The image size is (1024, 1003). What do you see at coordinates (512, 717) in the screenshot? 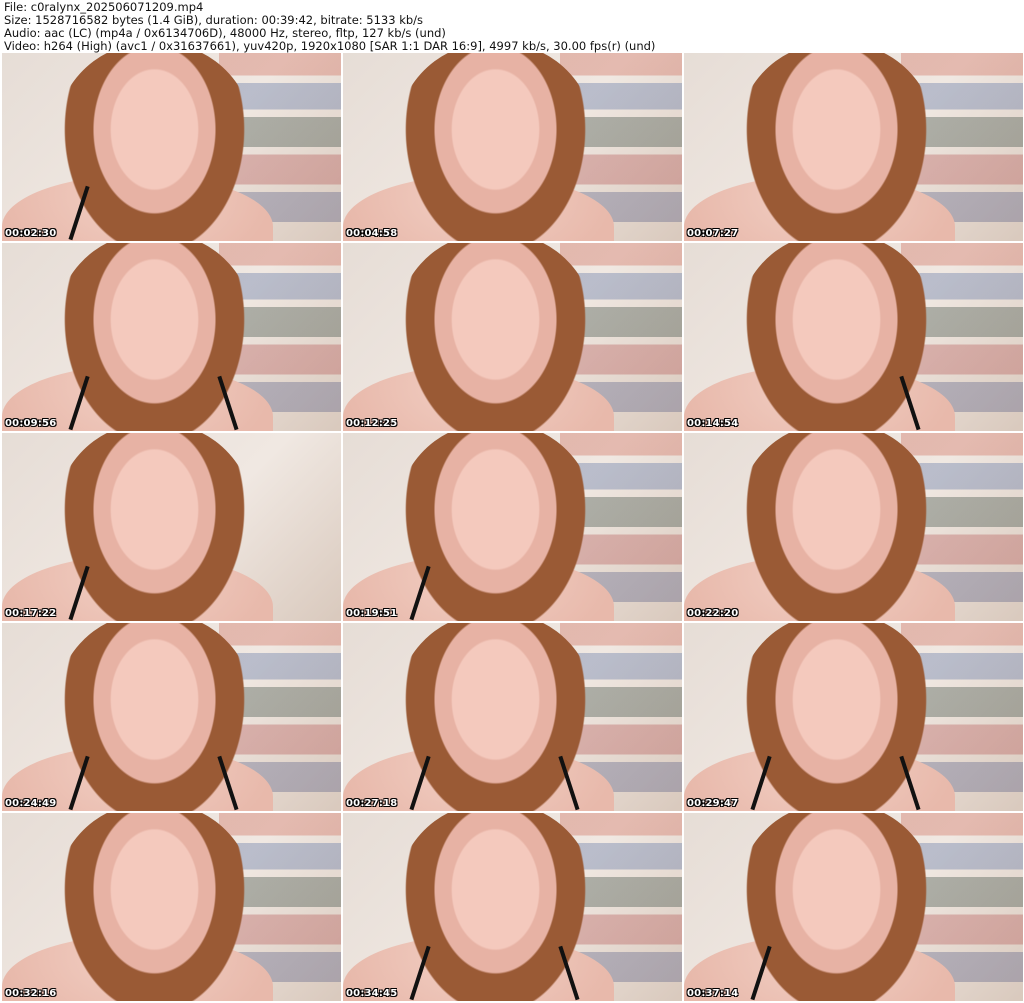
I see `thumbnail-frame: 00:27:18` at bounding box center [512, 717].